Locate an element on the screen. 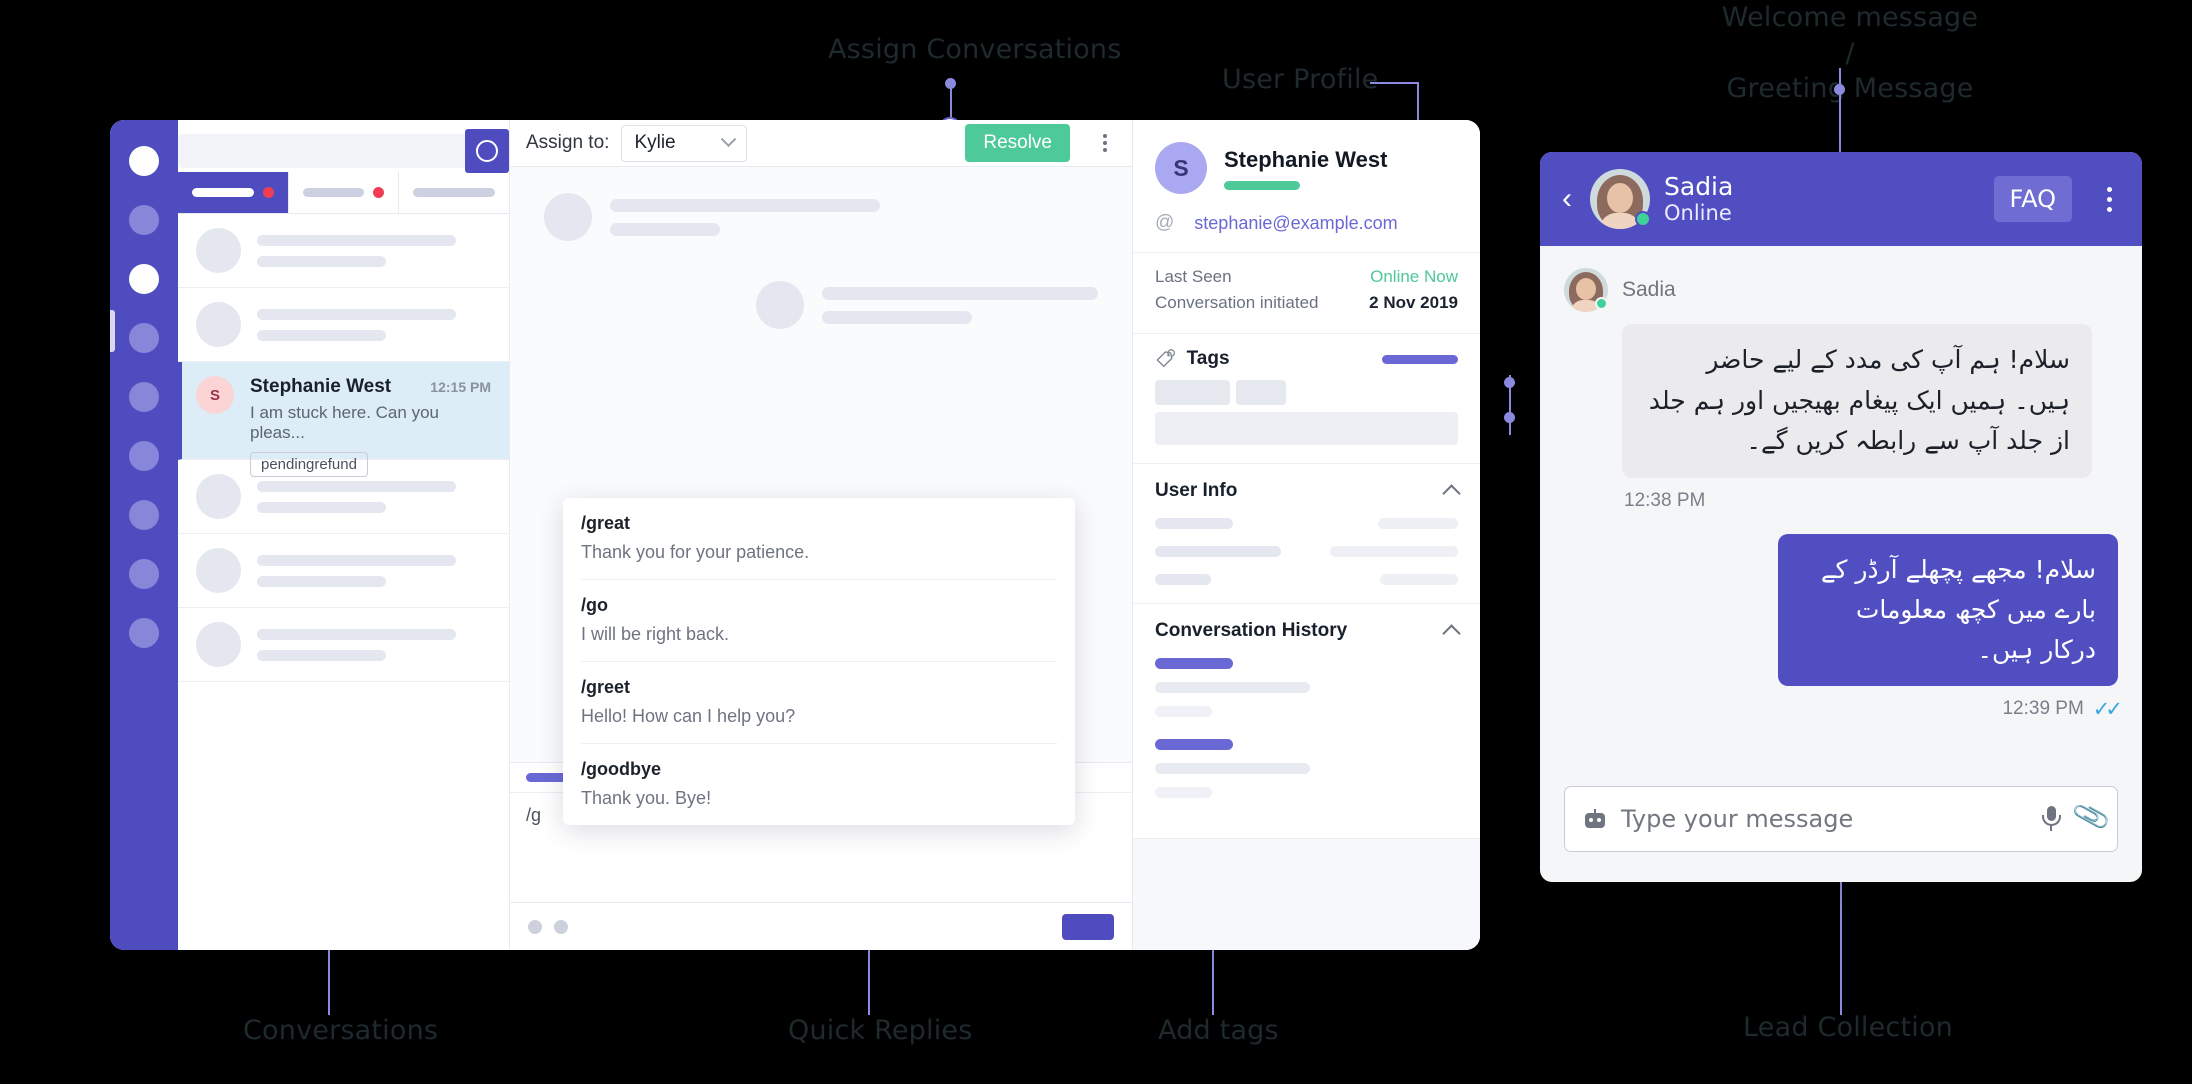 This screenshot has width=2192, height=1084. widget-message-input: Type your message 📎 is located at coordinates (1841, 819).